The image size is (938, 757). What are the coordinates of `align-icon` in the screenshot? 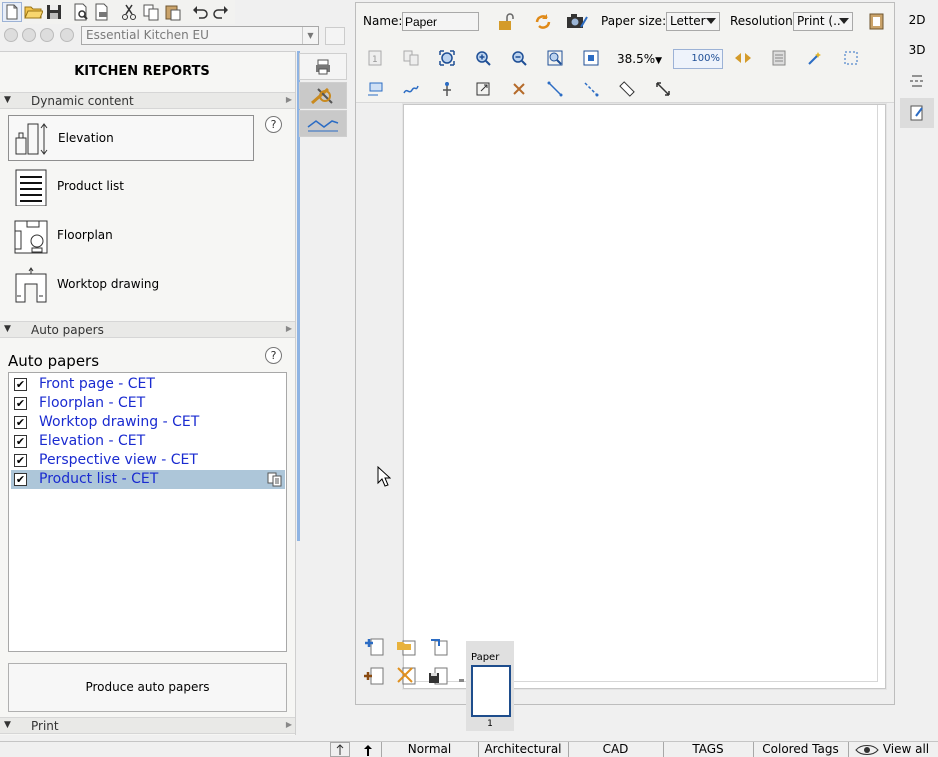 It's located at (779, 58).